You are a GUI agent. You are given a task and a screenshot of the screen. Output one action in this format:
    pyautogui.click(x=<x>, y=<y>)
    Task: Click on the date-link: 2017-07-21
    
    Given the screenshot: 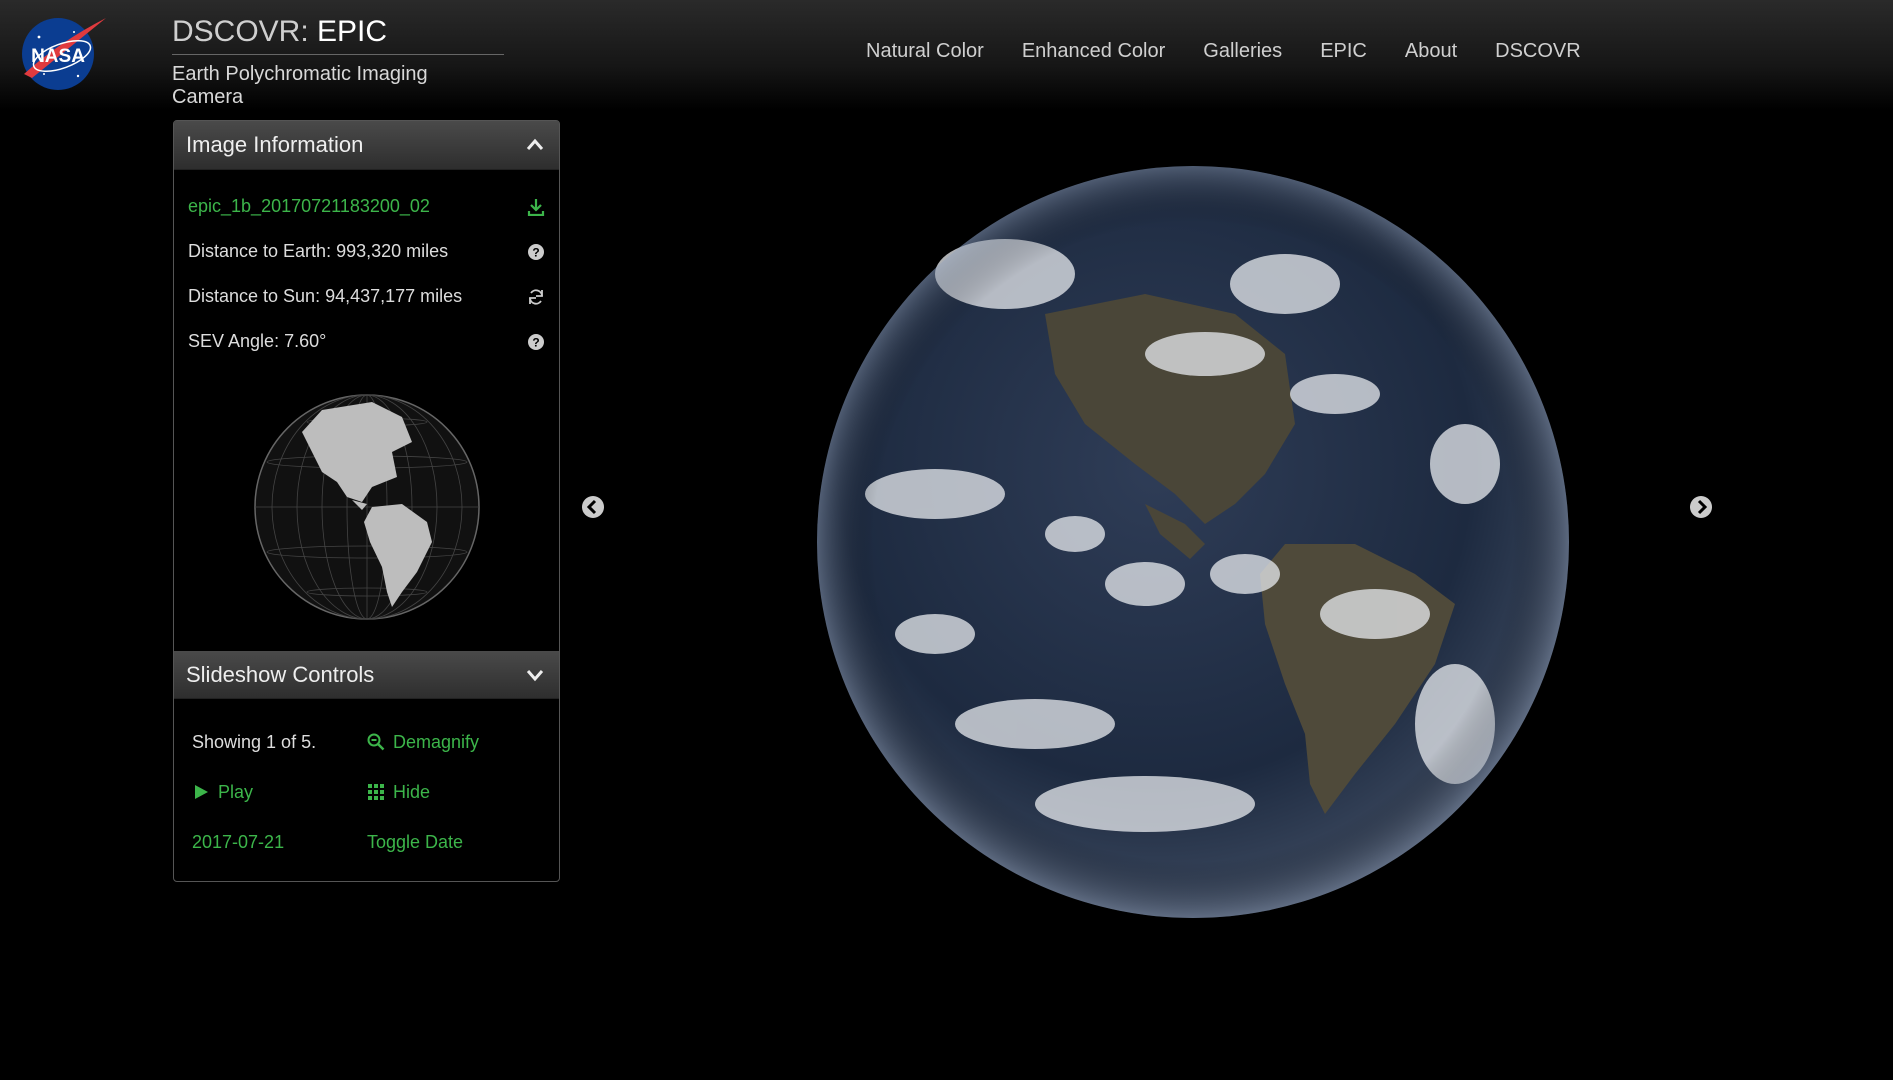 What is the action you would take?
    pyautogui.click(x=279, y=842)
    